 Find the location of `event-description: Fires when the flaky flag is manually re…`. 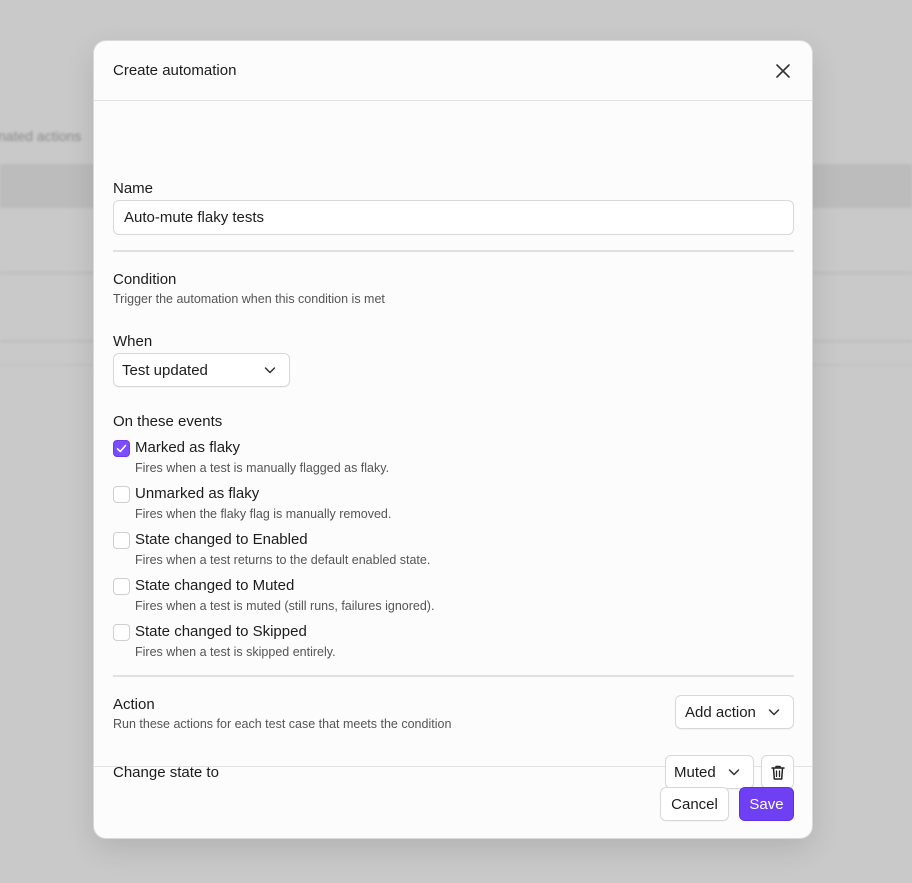

event-description: Fires when the flaky flag is manually re… is located at coordinates (263, 514).